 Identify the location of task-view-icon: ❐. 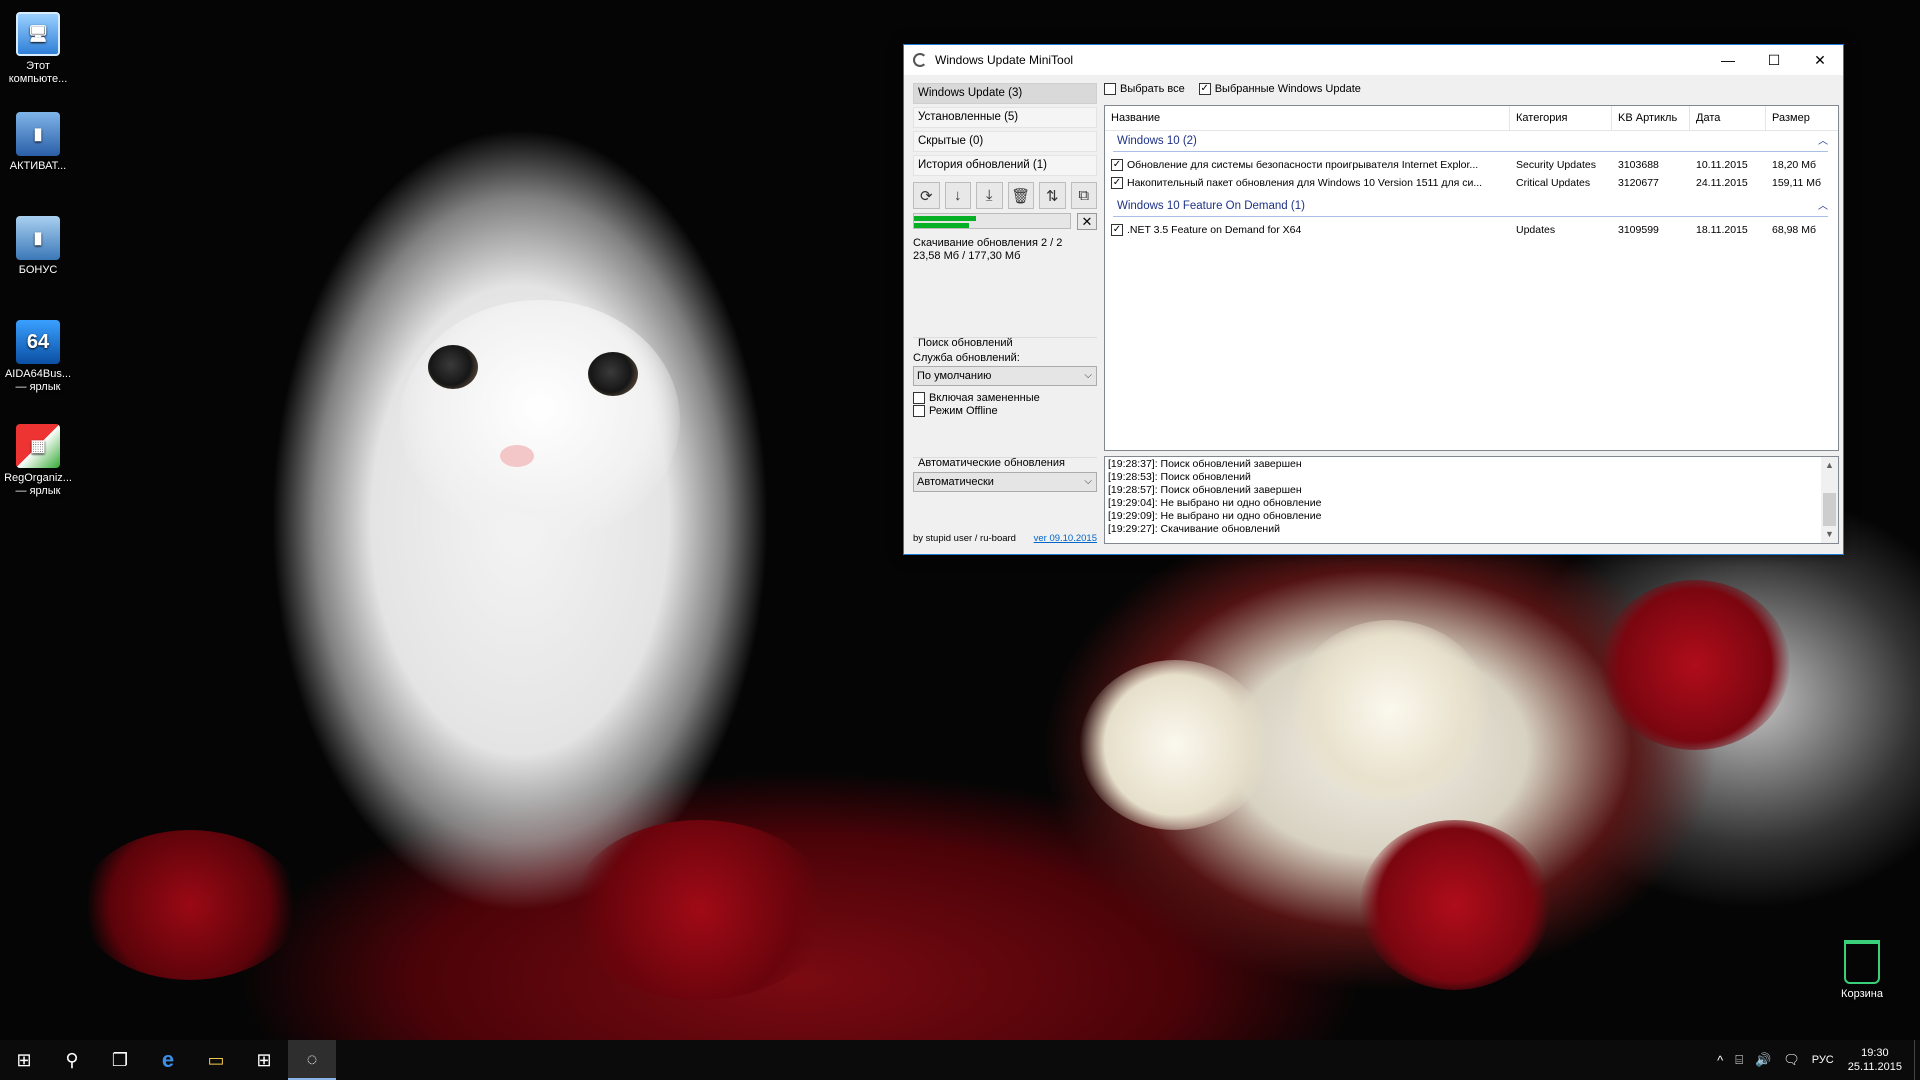
(120, 1060).